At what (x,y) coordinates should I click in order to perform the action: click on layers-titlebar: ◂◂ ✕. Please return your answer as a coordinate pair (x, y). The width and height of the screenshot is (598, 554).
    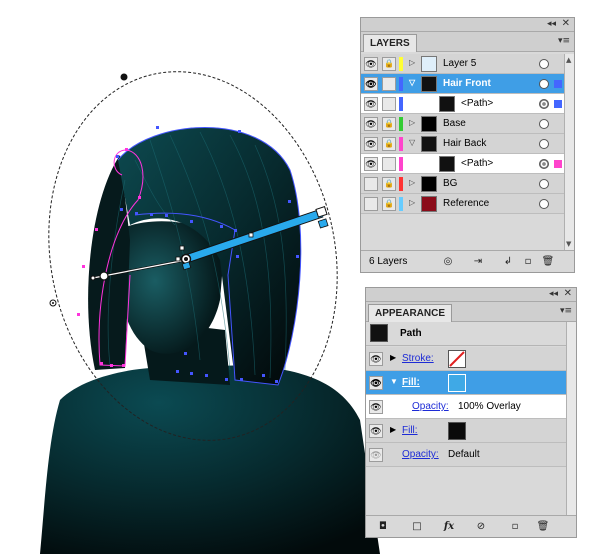
    Looking at the image, I should click on (467, 25).